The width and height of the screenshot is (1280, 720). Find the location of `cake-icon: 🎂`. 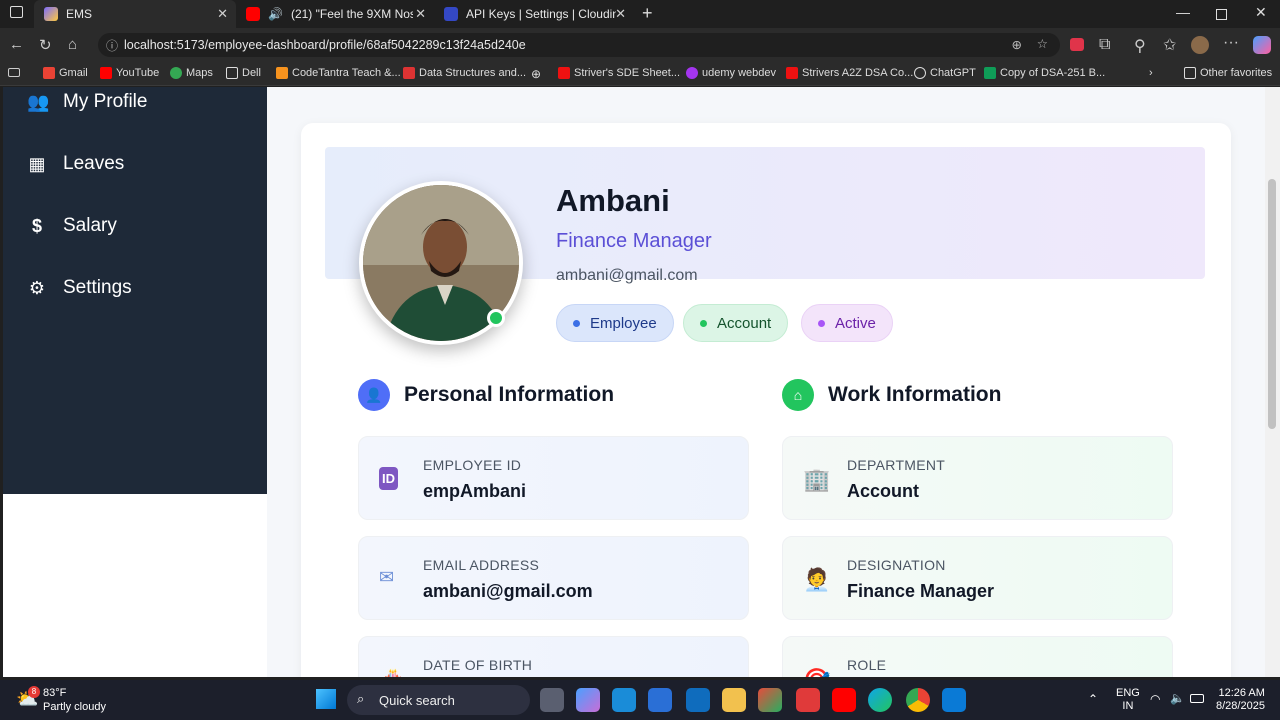

cake-icon: 🎂 is located at coordinates (392, 672).